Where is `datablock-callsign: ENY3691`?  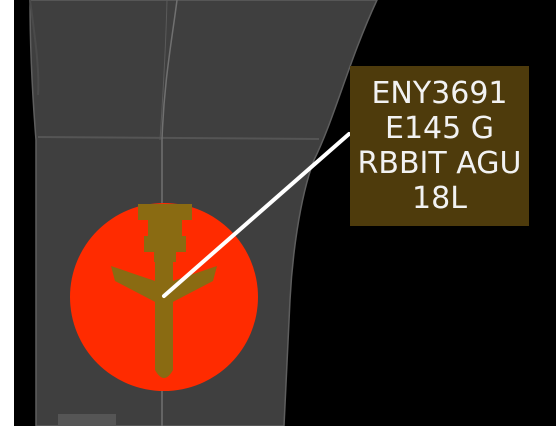 datablock-callsign: ENY3691 is located at coordinates (439, 93).